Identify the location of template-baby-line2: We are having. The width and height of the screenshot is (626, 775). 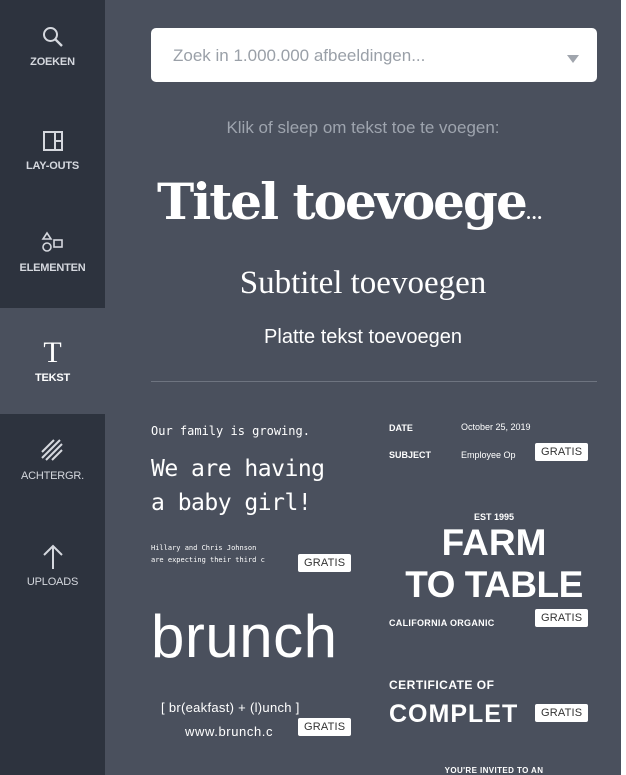
(238, 469).